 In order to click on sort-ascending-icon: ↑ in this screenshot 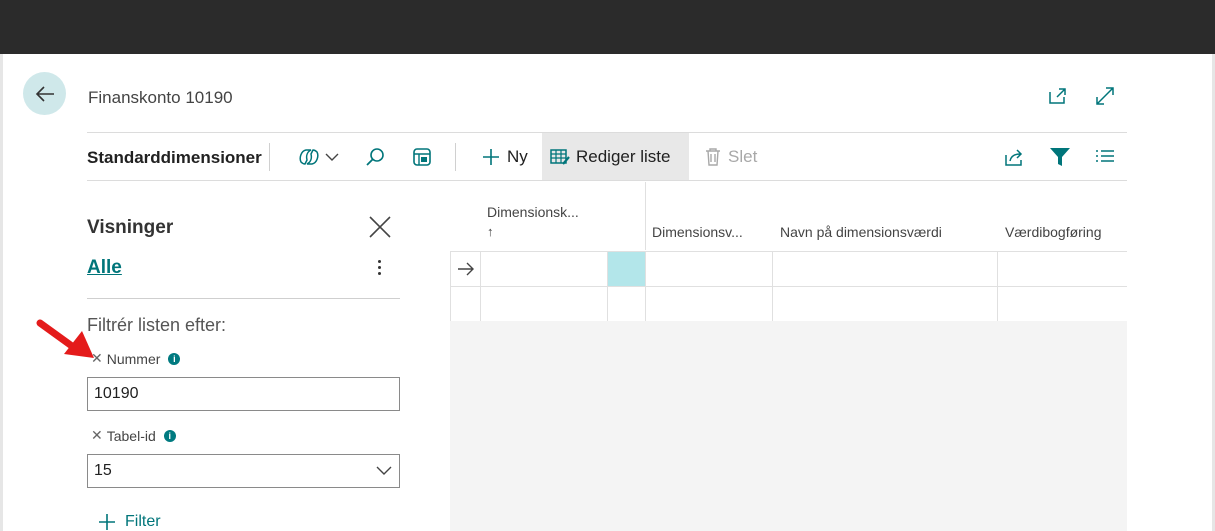, I will do `click(490, 231)`.